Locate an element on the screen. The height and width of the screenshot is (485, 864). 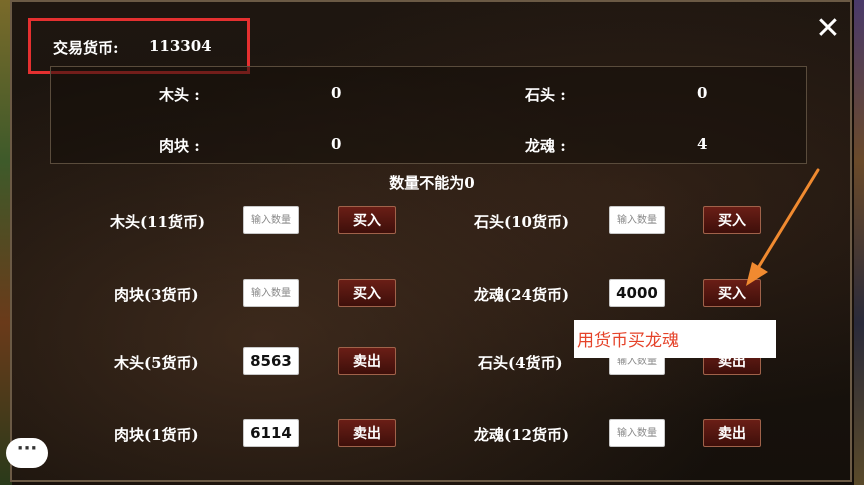
chat-bubble-icon: ··· is located at coordinates (27, 453).